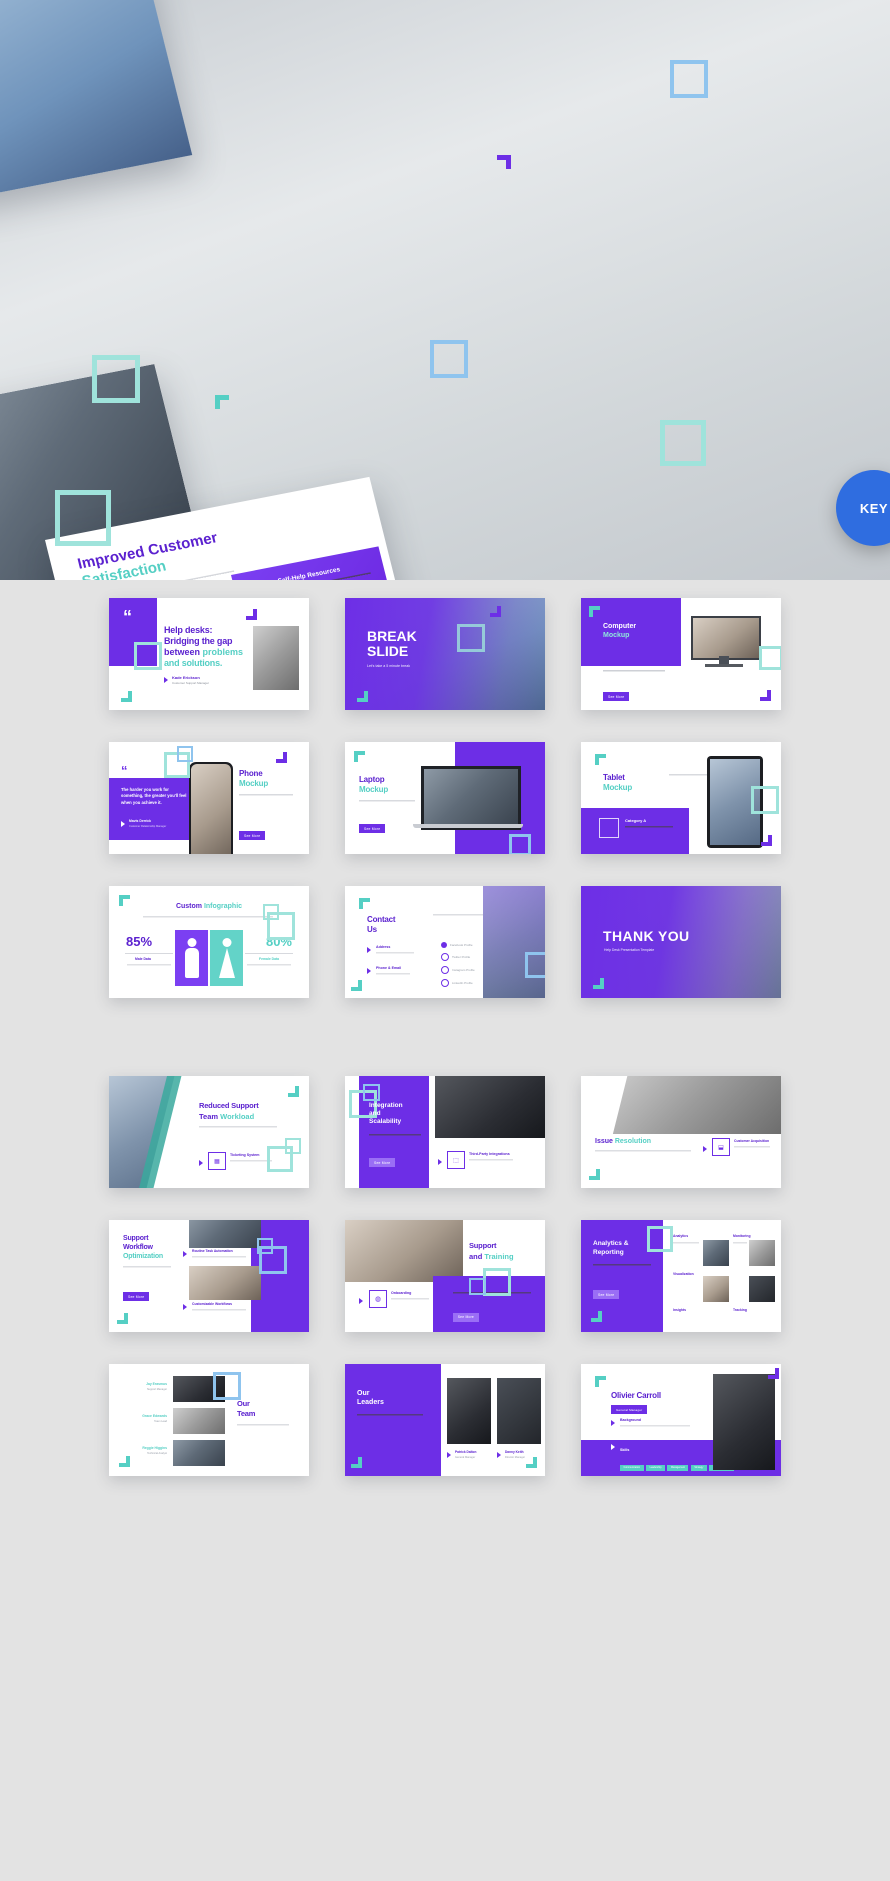  Describe the element at coordinates (471, 798) in the screenshot. I see `laptop-mockup-frame` at that location.